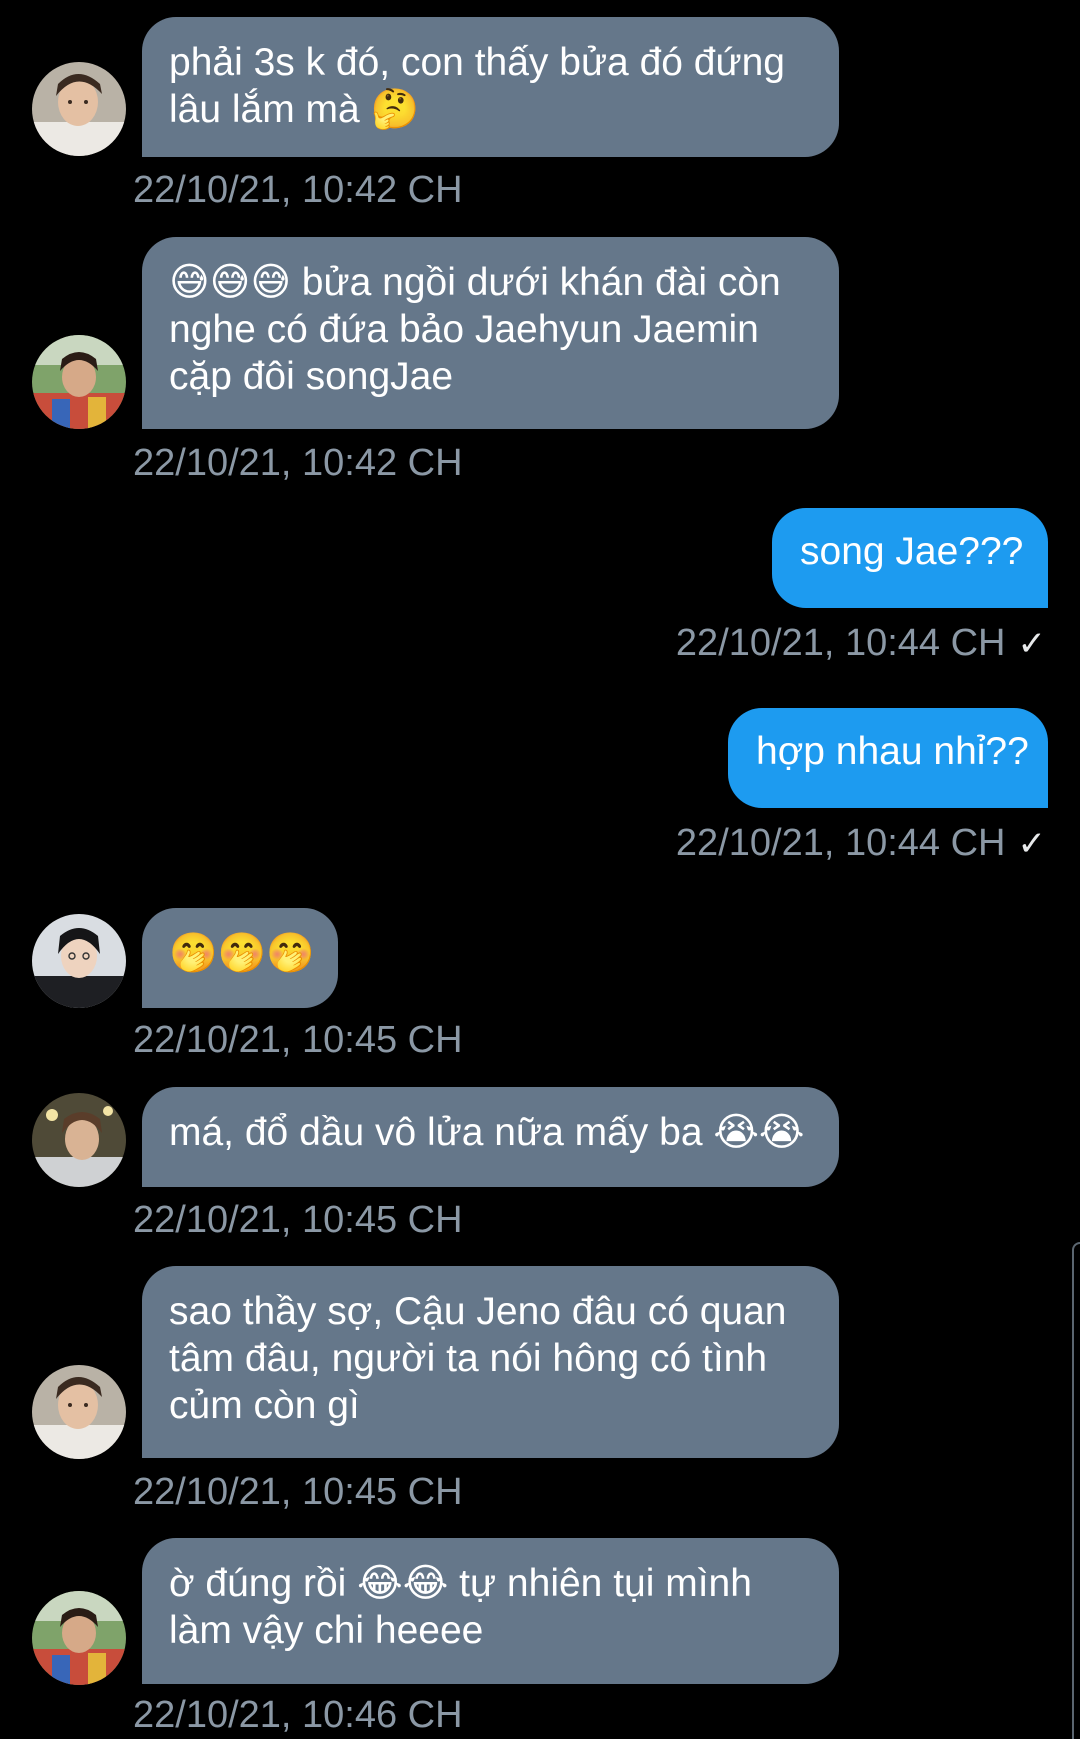 This screenshot has width=1080, height=1739. Describe the element at coordinates (468, 1358) in the screenshot. I see `message-text: tâm đâu, người ta nói hông có tình` at that location.